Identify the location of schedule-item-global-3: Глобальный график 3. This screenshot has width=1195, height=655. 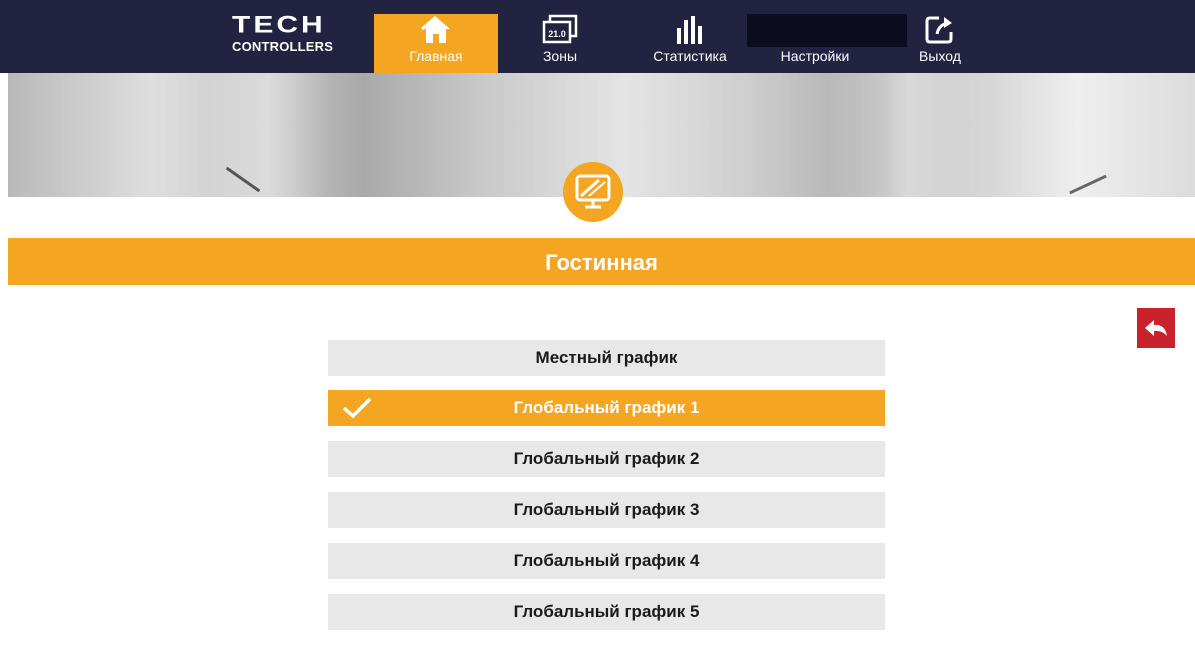
(606, 510).